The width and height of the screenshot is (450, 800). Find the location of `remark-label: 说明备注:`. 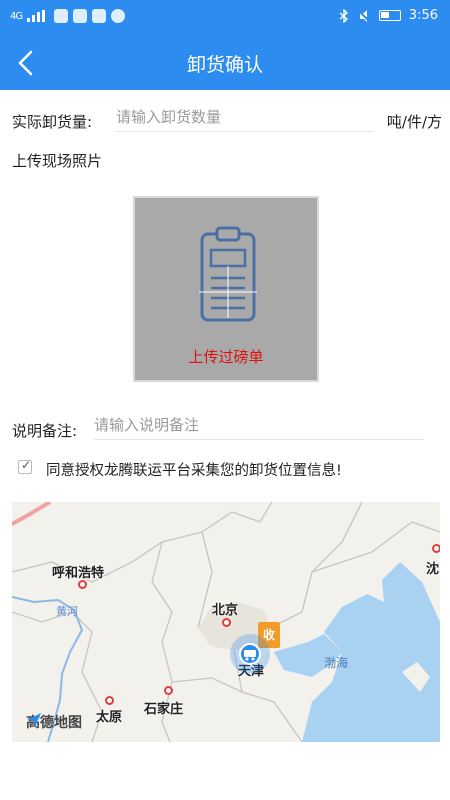

remark-label: 说明备注: is located at coordinates (45, 431).